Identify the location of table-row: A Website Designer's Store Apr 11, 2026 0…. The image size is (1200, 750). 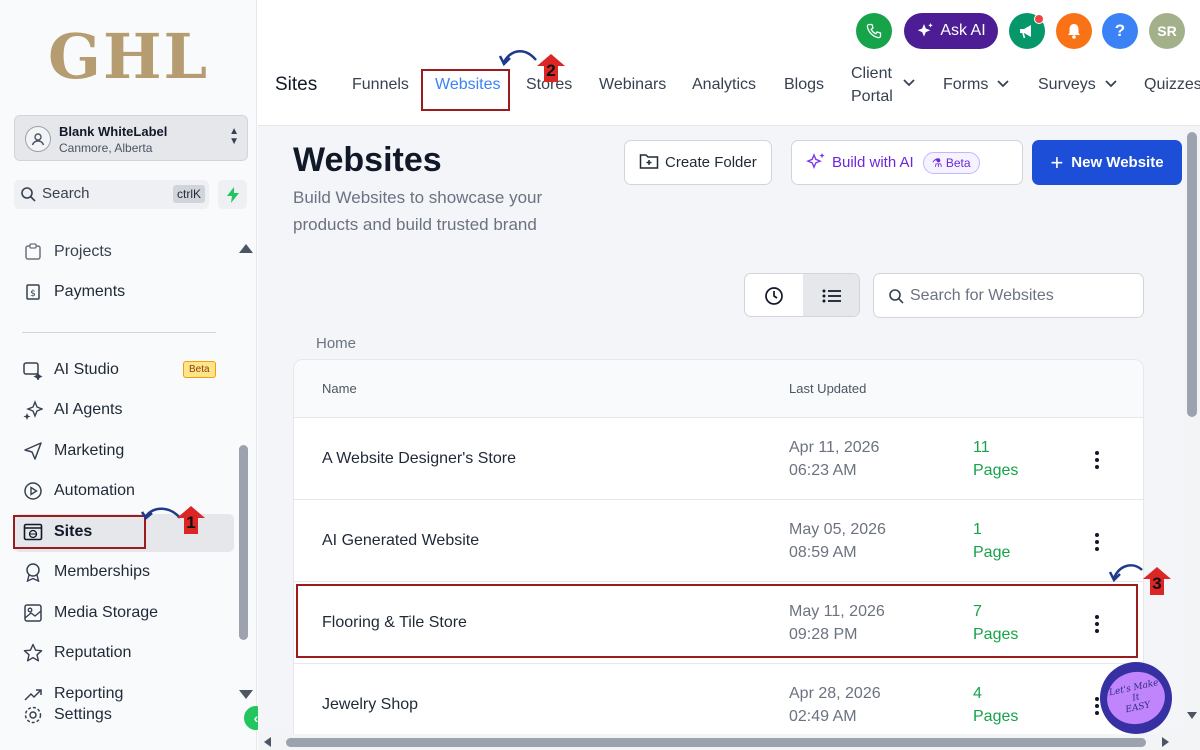
(718, 459).